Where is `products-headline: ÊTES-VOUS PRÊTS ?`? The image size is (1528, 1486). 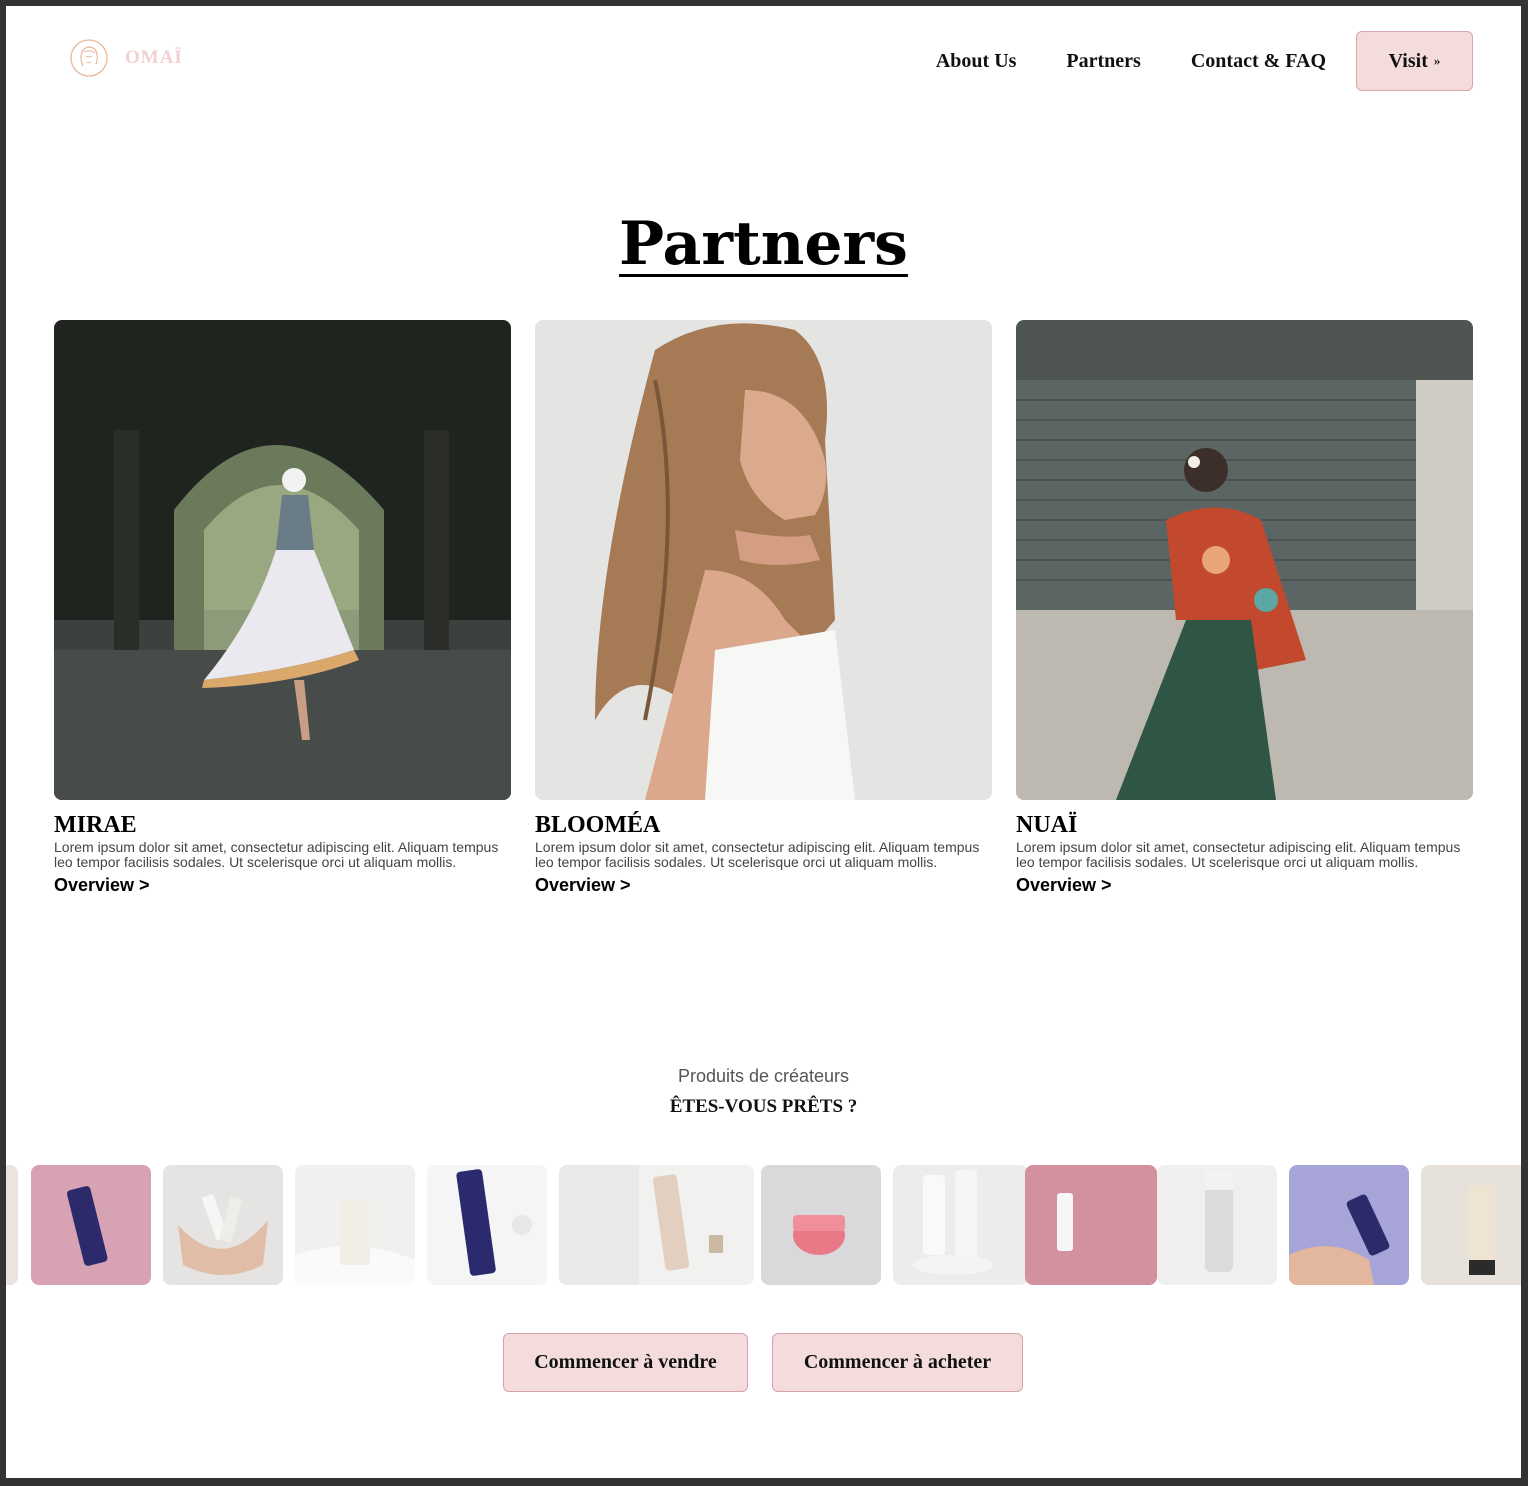
products-headline: ÊTES-VOUS PRÊTS ? is located at coordinates (763, 1106).